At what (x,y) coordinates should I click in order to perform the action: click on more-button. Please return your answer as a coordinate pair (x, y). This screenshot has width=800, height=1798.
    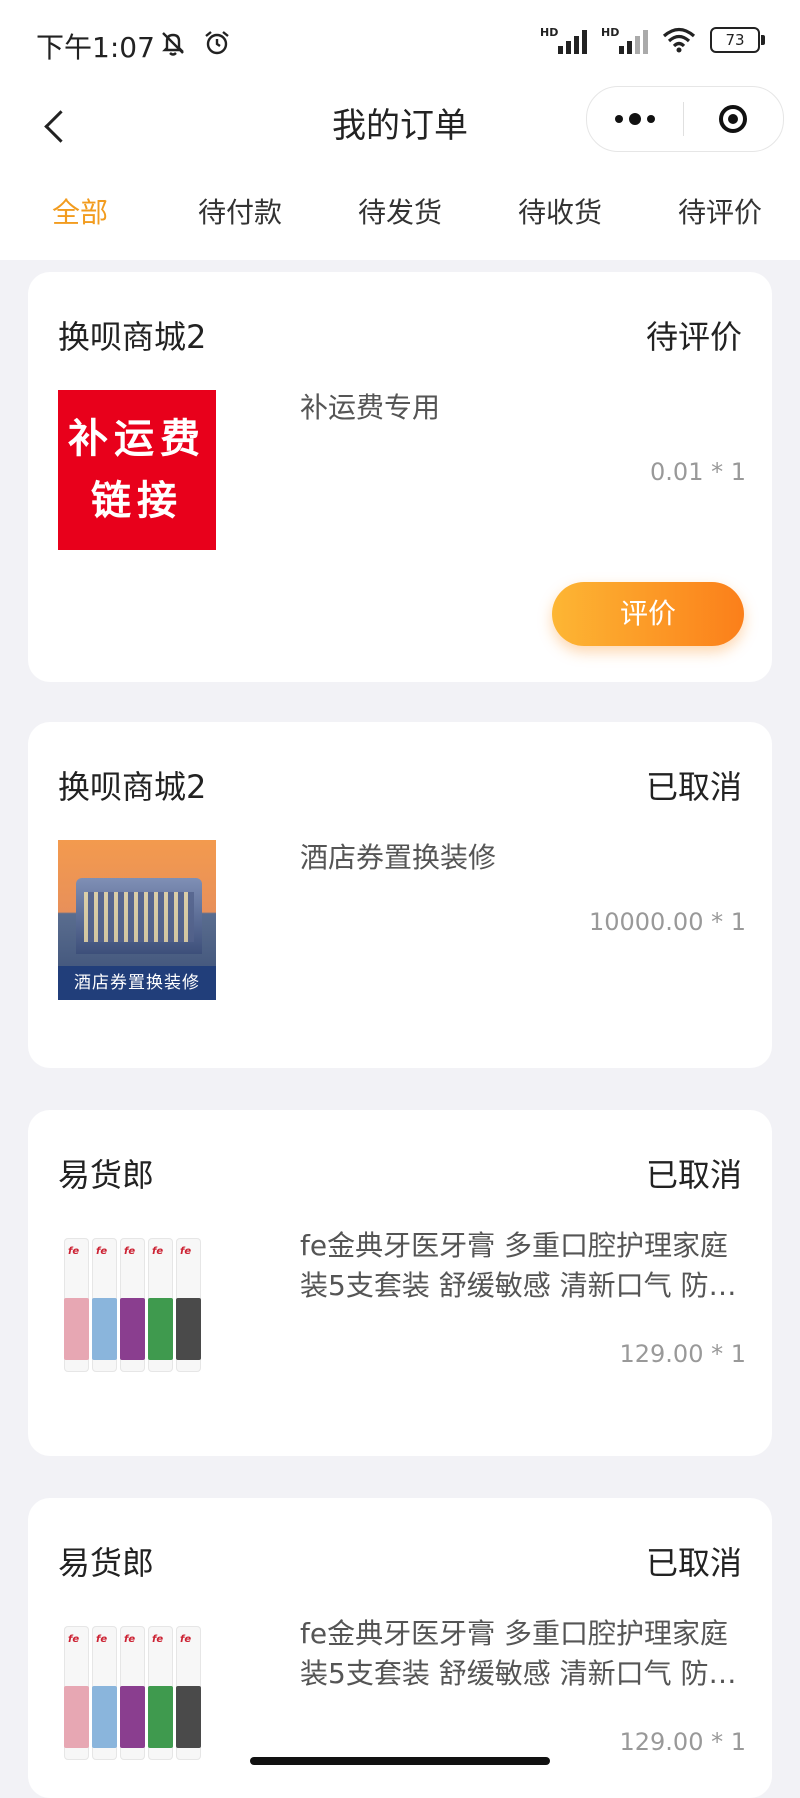
    Looking at the image, I should click on (635, 119).